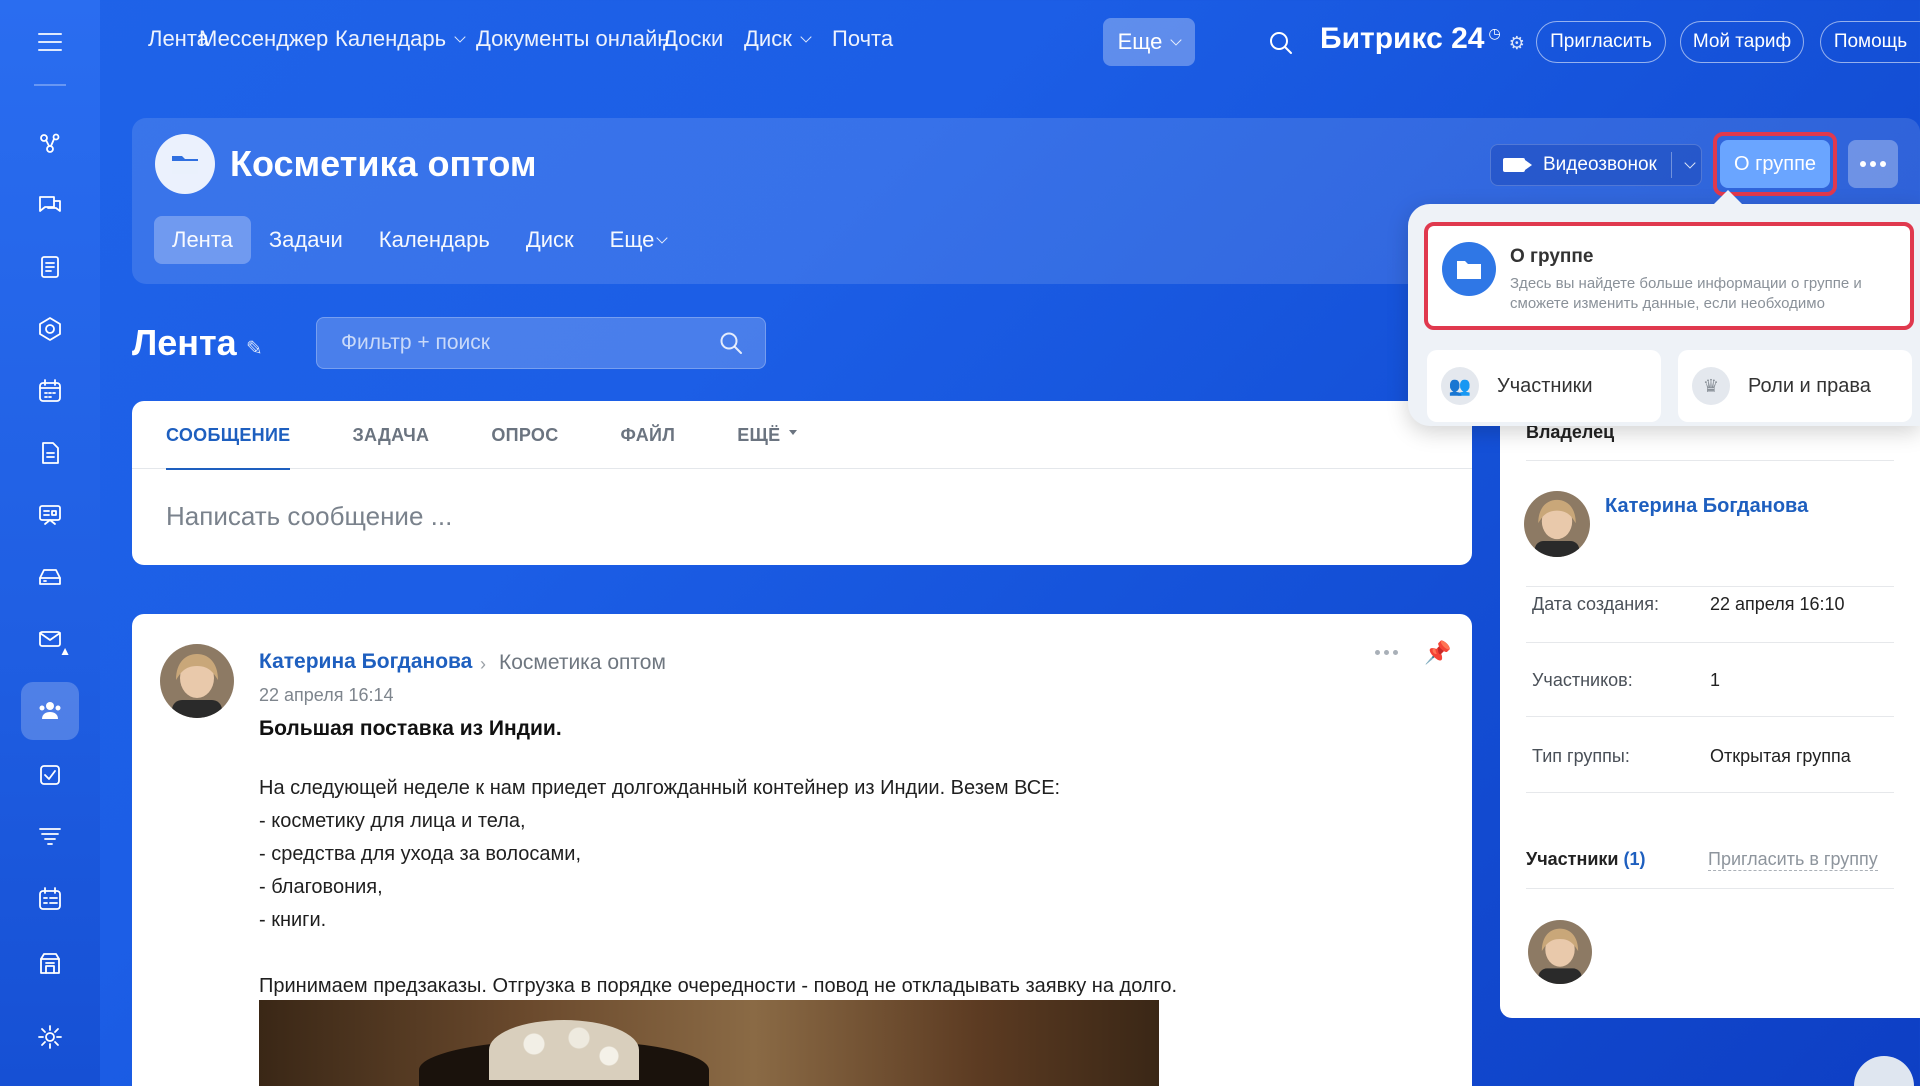  I want to click on popup-roles-item: ♛ Роли и права, so click(1795, 386).